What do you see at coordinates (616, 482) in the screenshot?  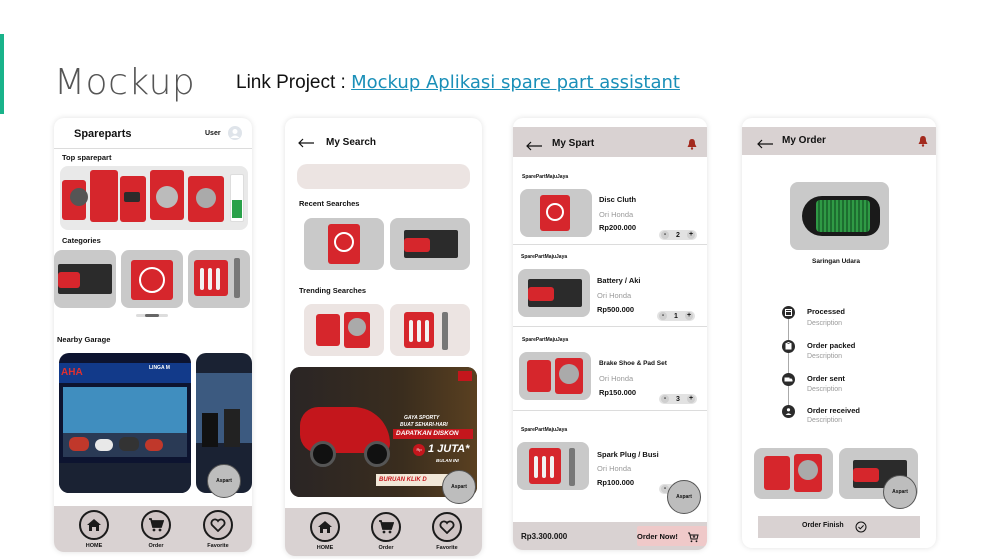 I see `item-price: Rp100.000` at bounding box center [616, 482].